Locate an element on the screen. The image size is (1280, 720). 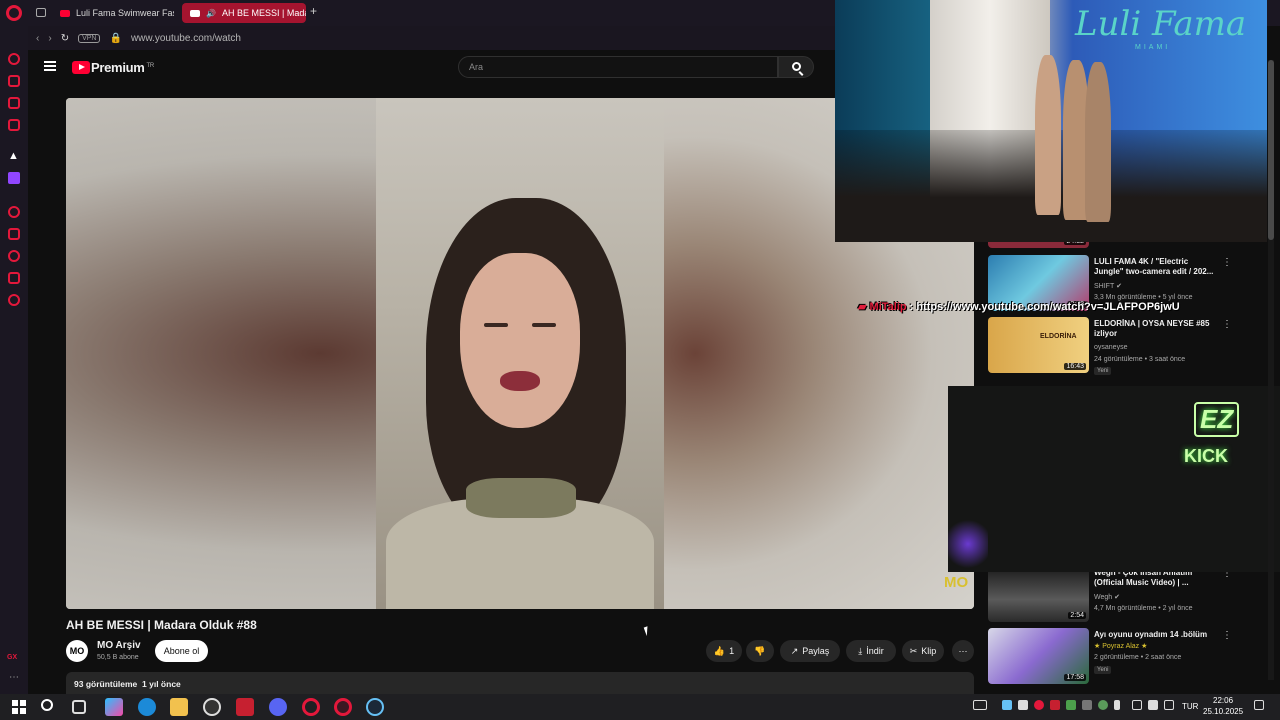
subscriber-count: 50,5 B abone is located at coordinates (118, 657).